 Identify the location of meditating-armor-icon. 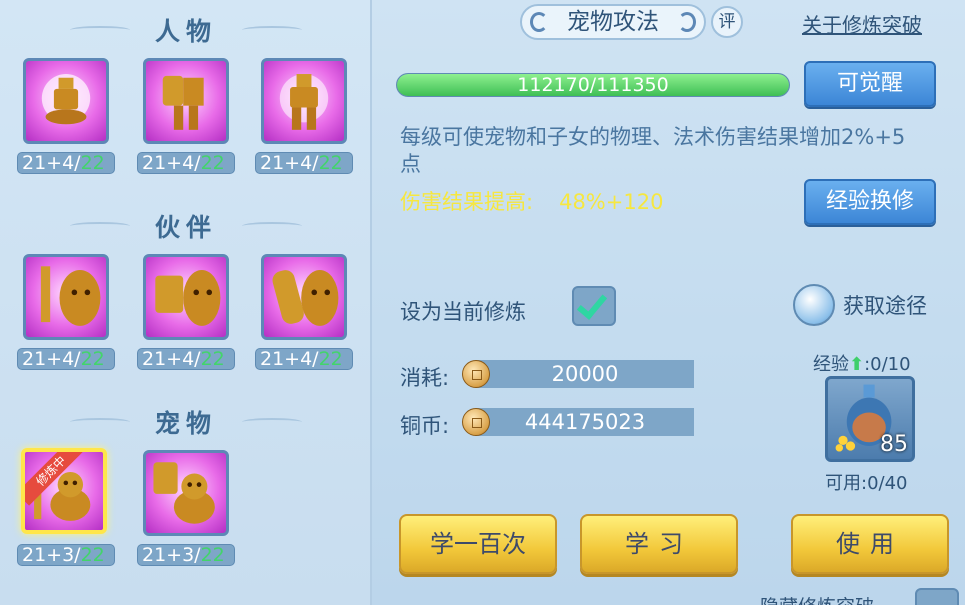
(66, 99).